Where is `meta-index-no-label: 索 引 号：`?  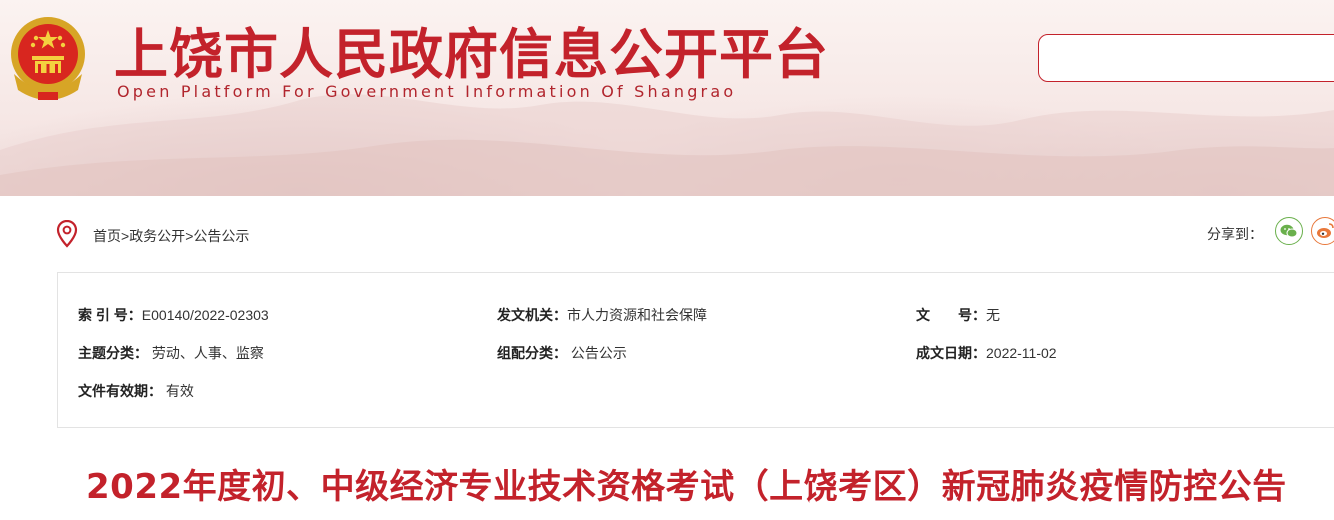
meta-index-no-label: 索 引 号： is located at coordinates (110, 315).